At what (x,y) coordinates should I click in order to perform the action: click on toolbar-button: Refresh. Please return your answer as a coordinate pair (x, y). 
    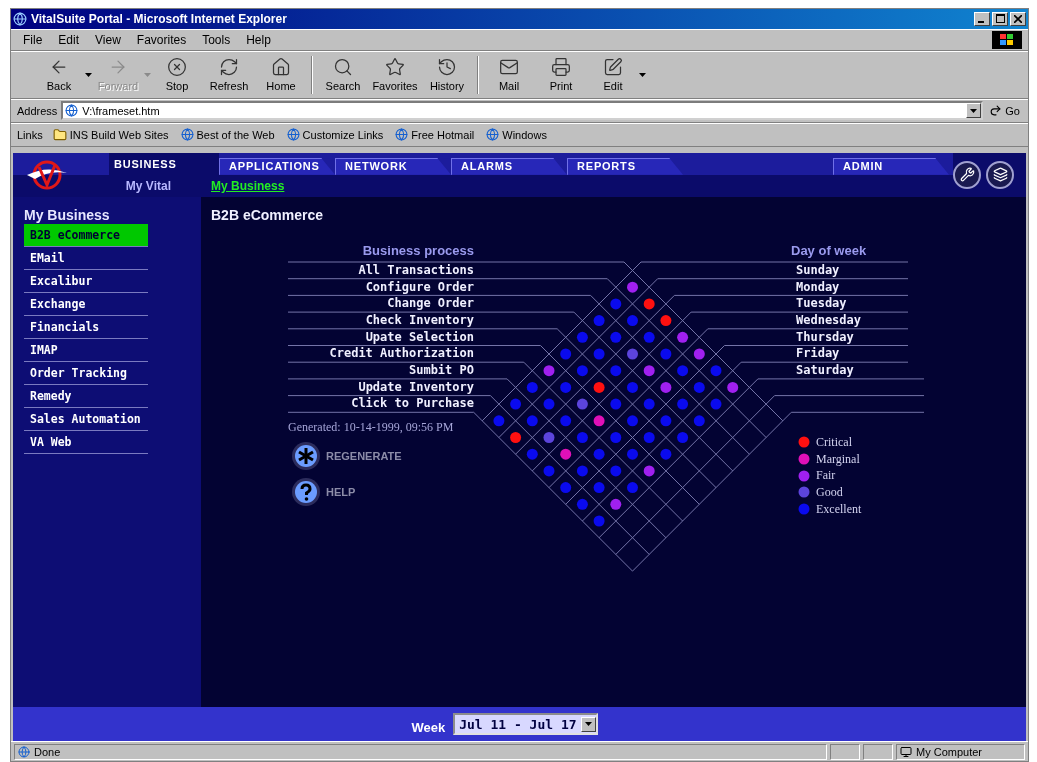
    Looking at the image, I should click on (229, 74).